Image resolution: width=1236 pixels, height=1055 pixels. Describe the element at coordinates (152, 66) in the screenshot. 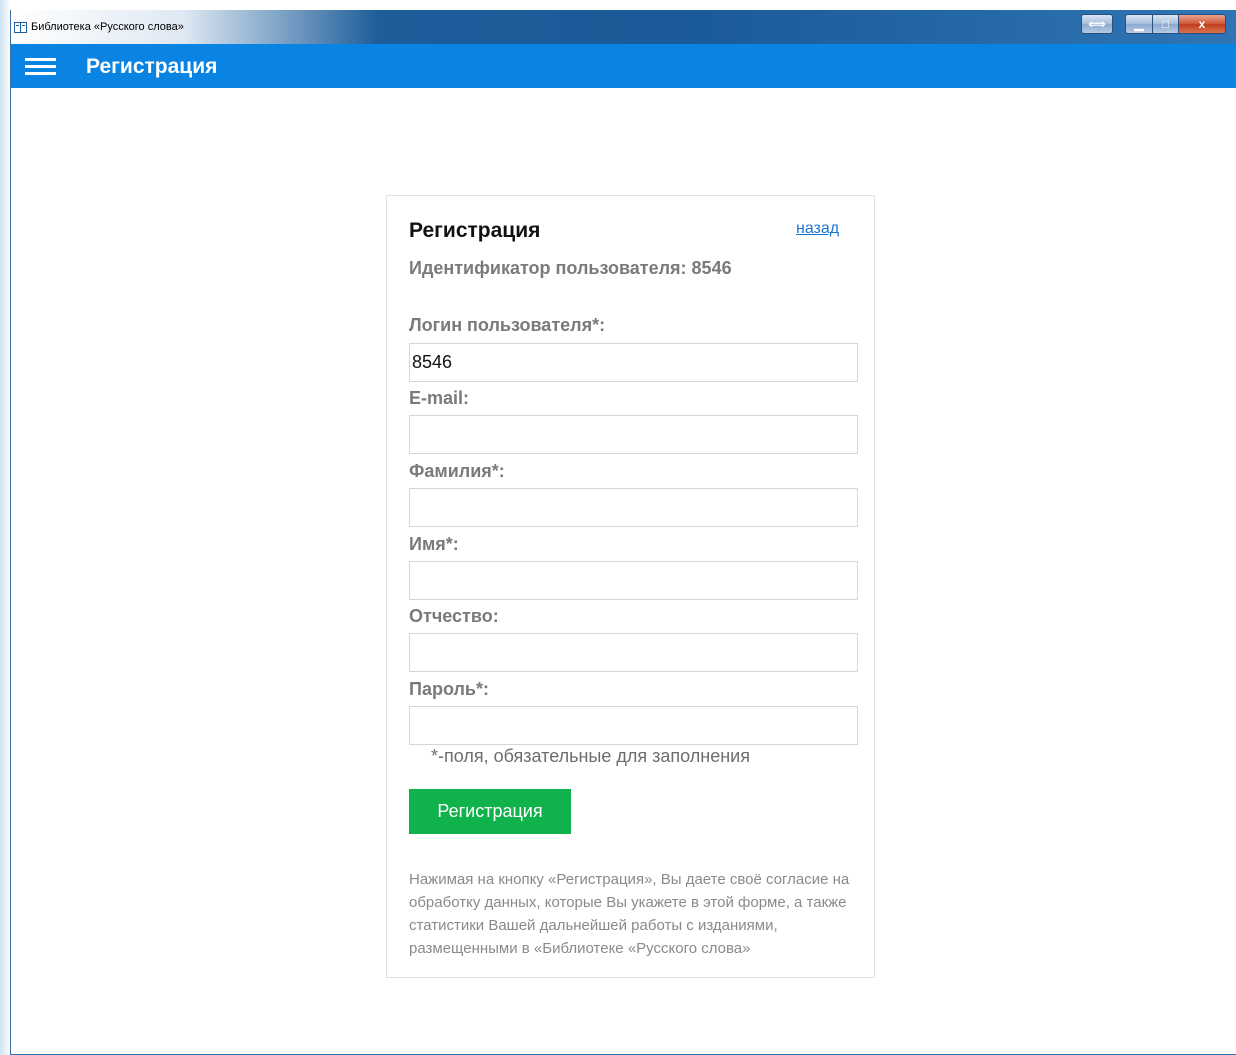

I see `page-title: Регистрация` at that location.